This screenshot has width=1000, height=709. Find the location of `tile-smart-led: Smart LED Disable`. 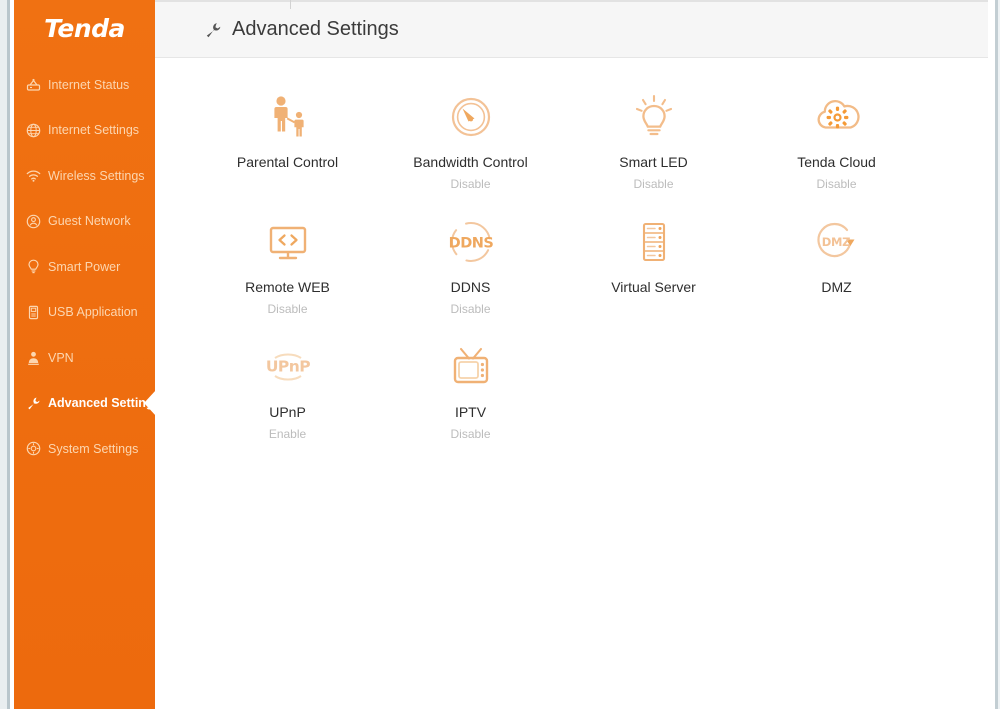

tile-smart-led: Smart LED Disable is located at coordinates (653, 146).